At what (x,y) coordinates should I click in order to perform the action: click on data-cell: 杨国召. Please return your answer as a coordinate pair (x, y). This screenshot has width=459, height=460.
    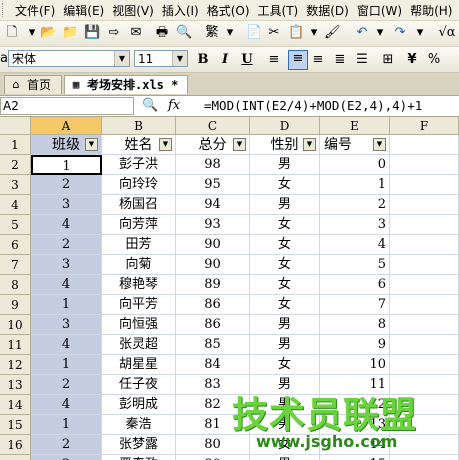
    Looking at the image, I should click on (139, 205).